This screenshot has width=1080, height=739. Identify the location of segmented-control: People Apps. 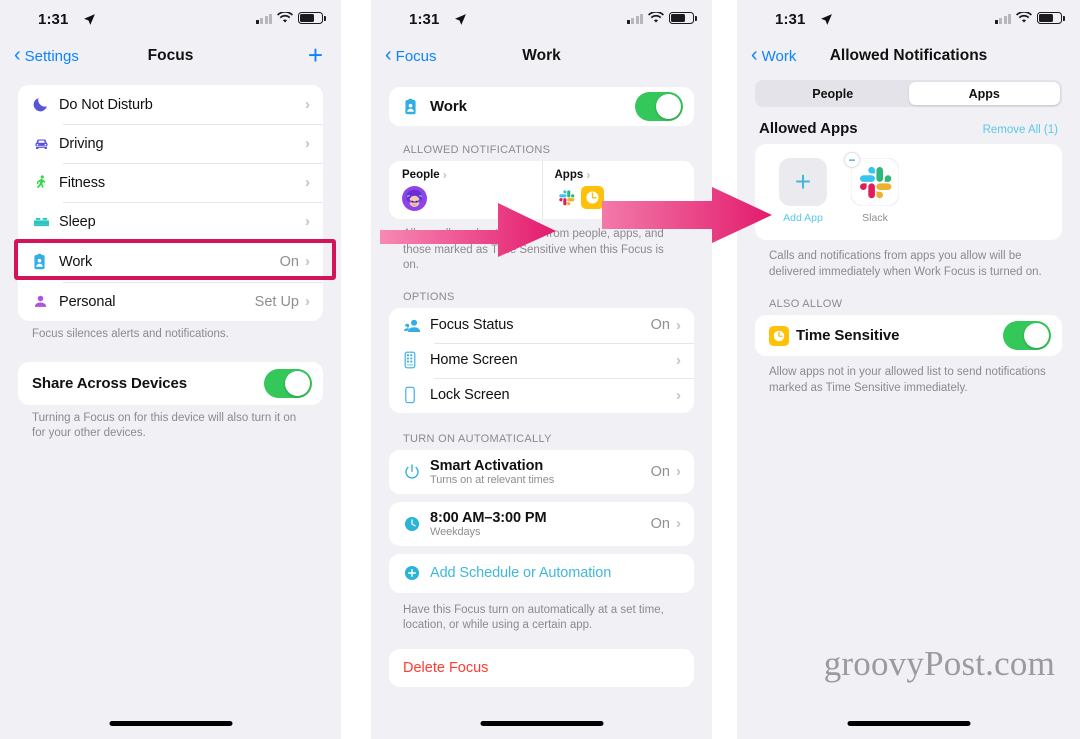
(908, 93).